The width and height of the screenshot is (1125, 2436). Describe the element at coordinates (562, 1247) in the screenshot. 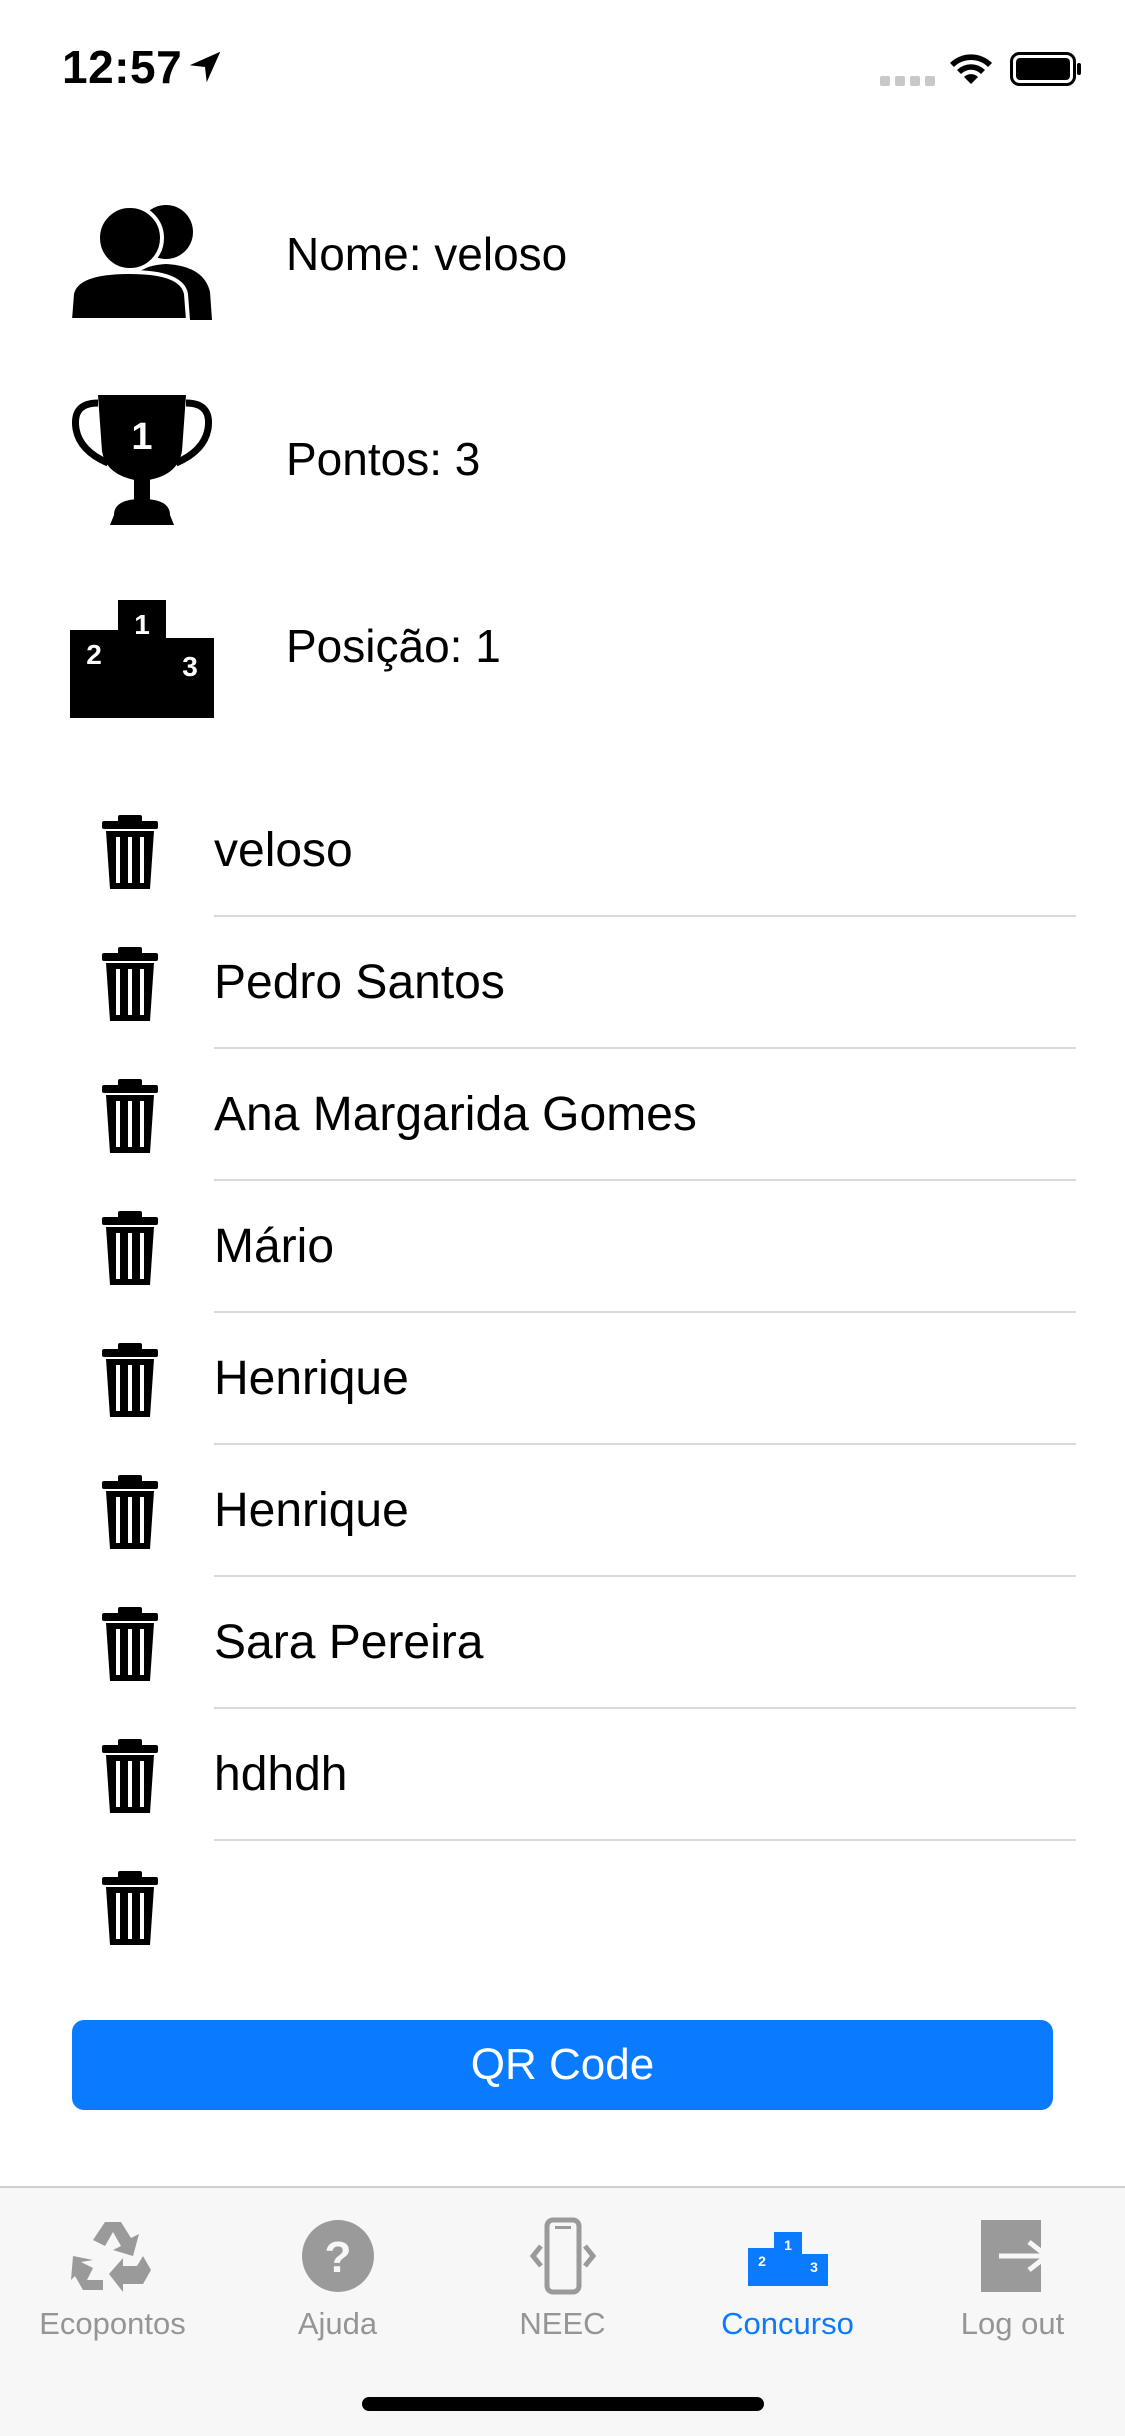

I see `list-item: Mário` at that location.